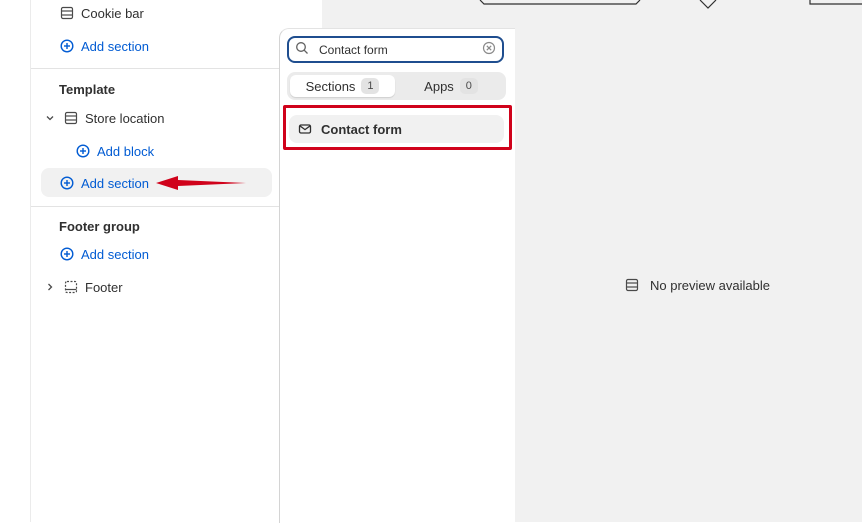  I want to click on footer-section-icon, so click(71, 287).